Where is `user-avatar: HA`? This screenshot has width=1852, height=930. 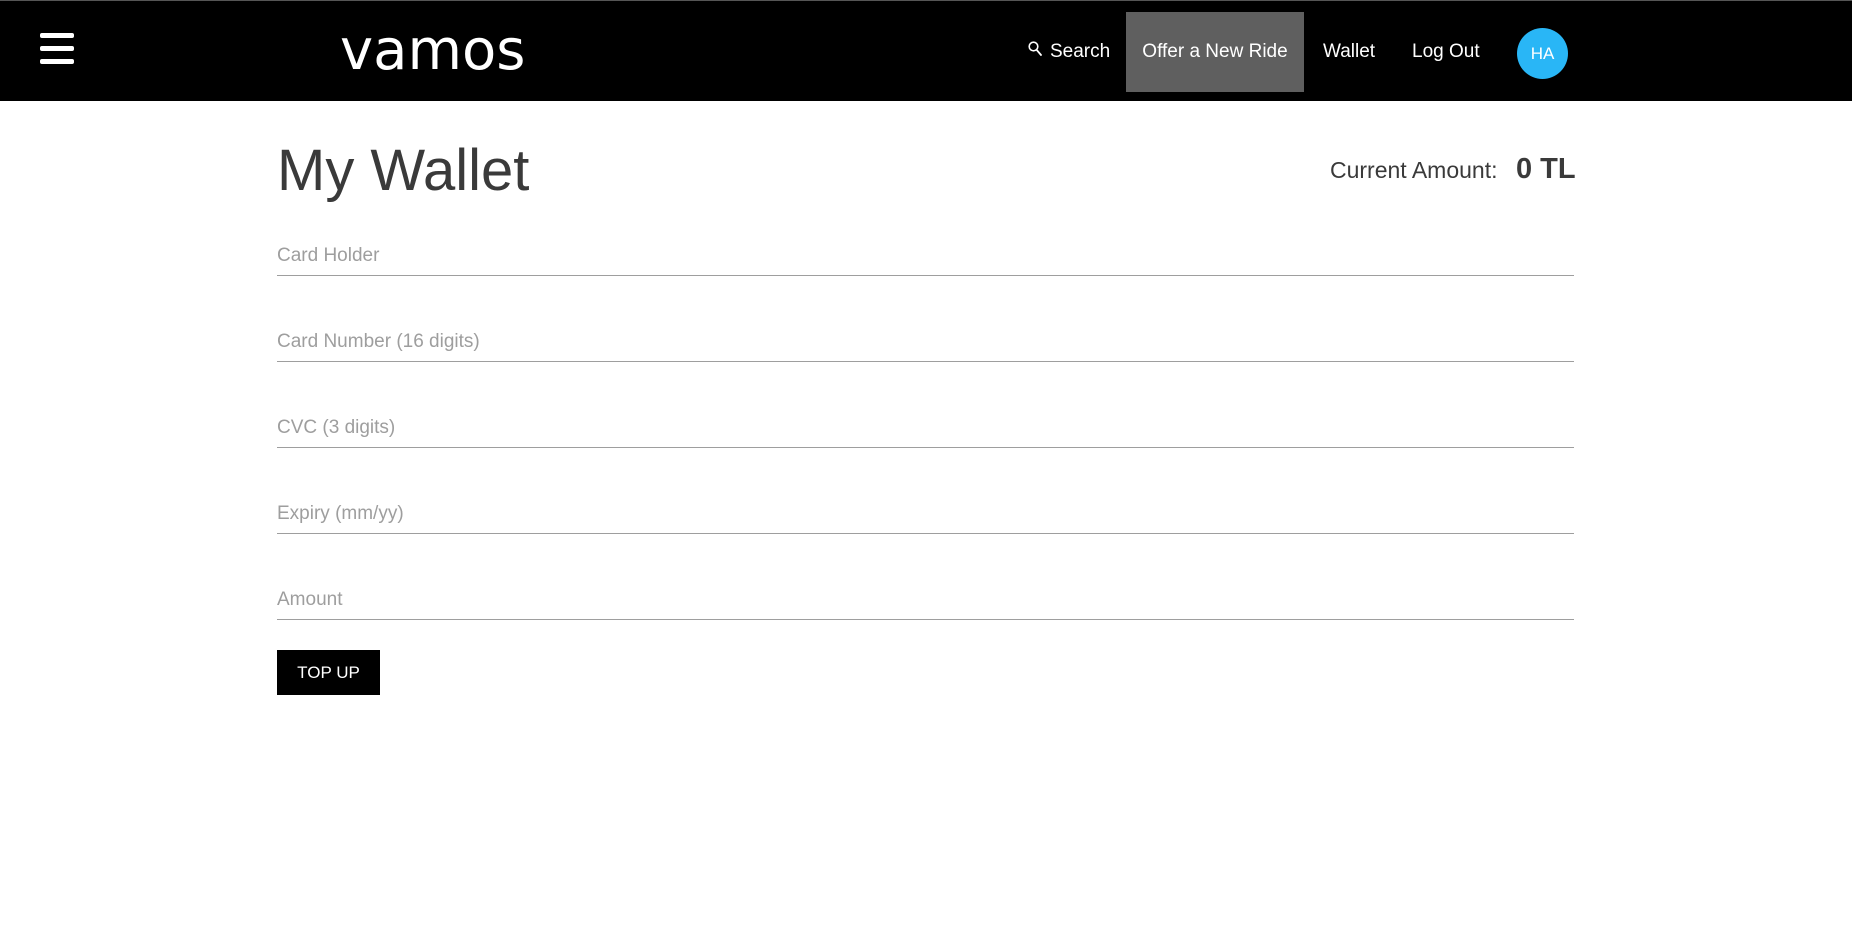 user-avatar: HA is located at coordinates (1542, 53).